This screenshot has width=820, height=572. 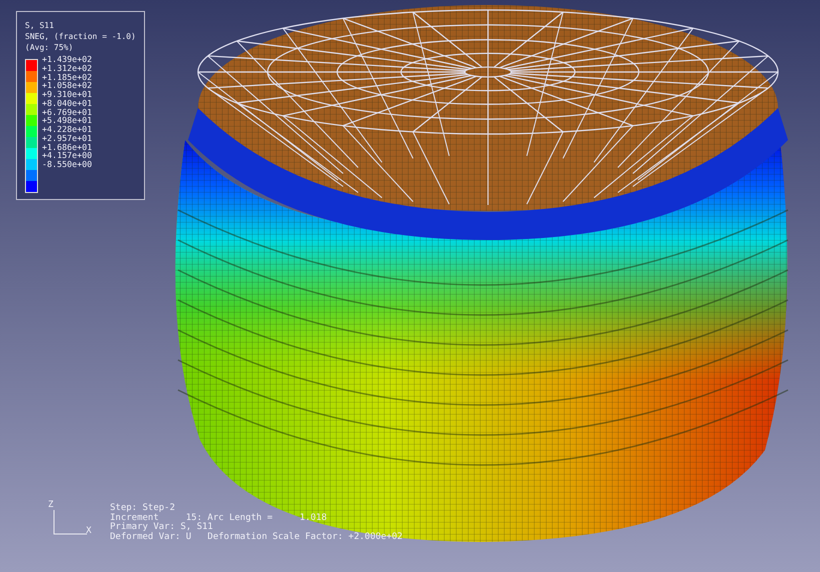 I want to click on legend-value: -8.550e+00, so click(x=67, y=164).